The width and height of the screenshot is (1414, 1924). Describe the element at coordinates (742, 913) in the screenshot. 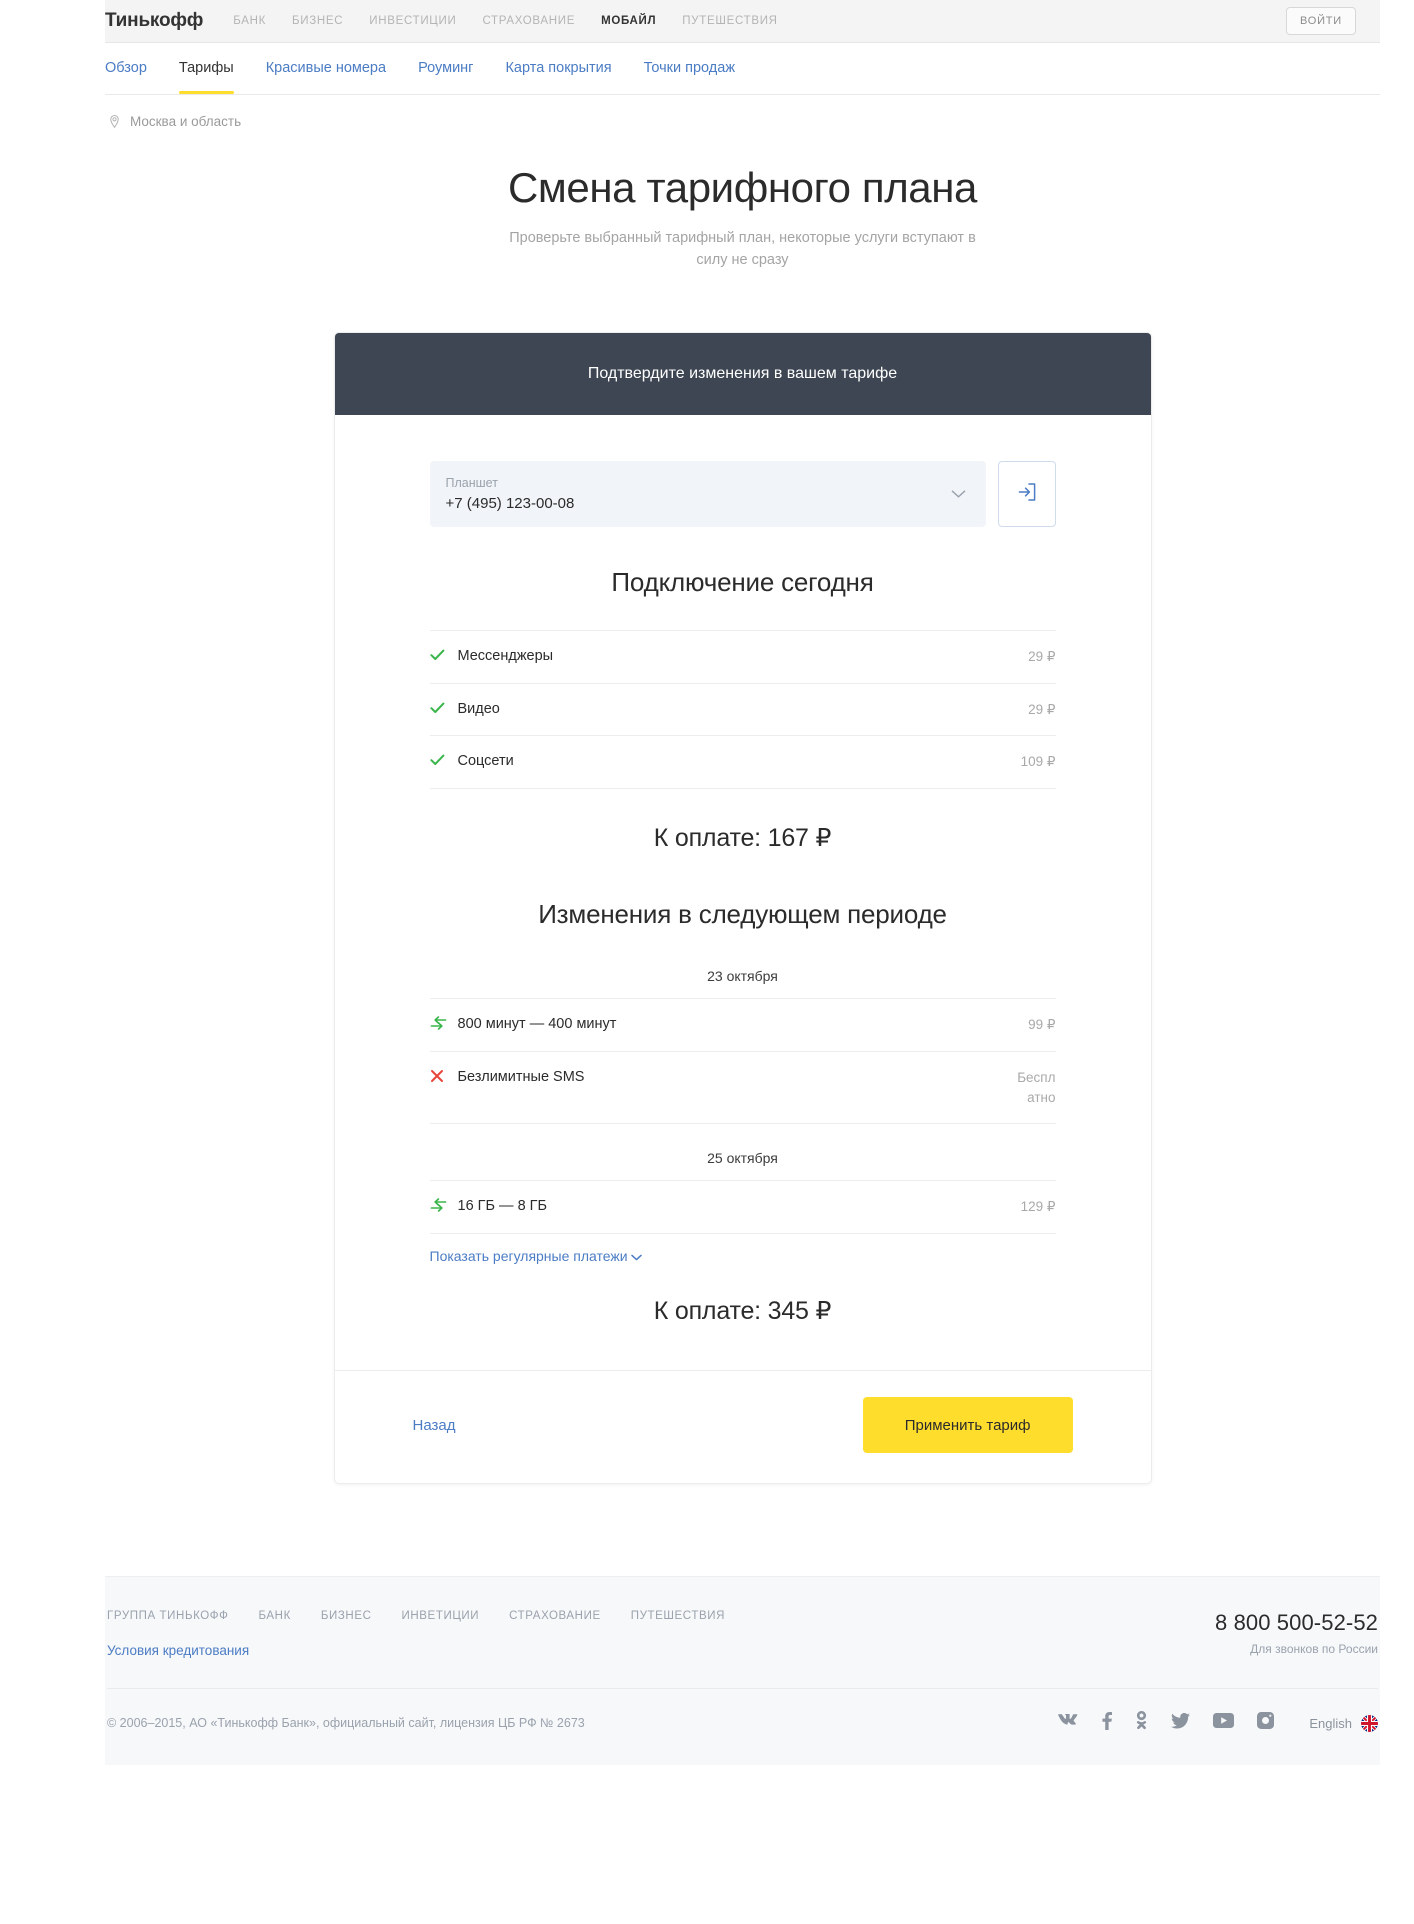

I see `next-period-section-title: Изменения в следующем периоде` at that location.